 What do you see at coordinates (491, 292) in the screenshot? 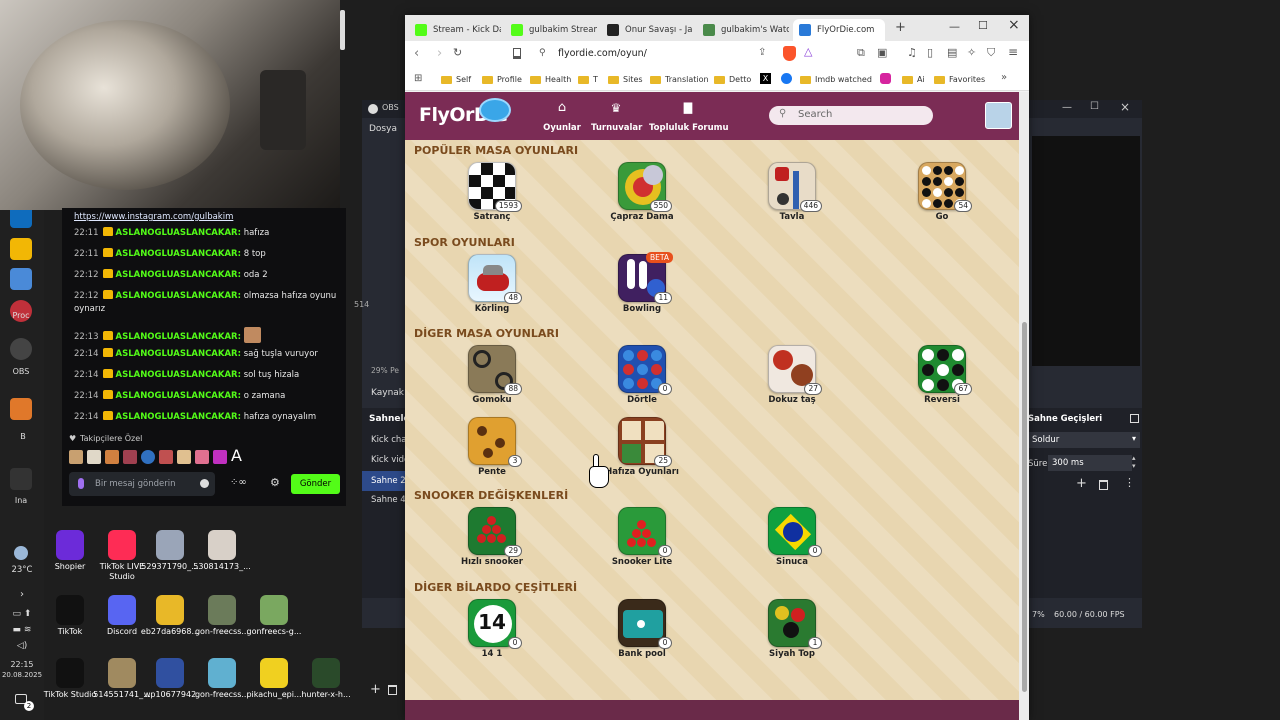
I see `game-tile: 48 Körling` at bounding box center [491, 292].